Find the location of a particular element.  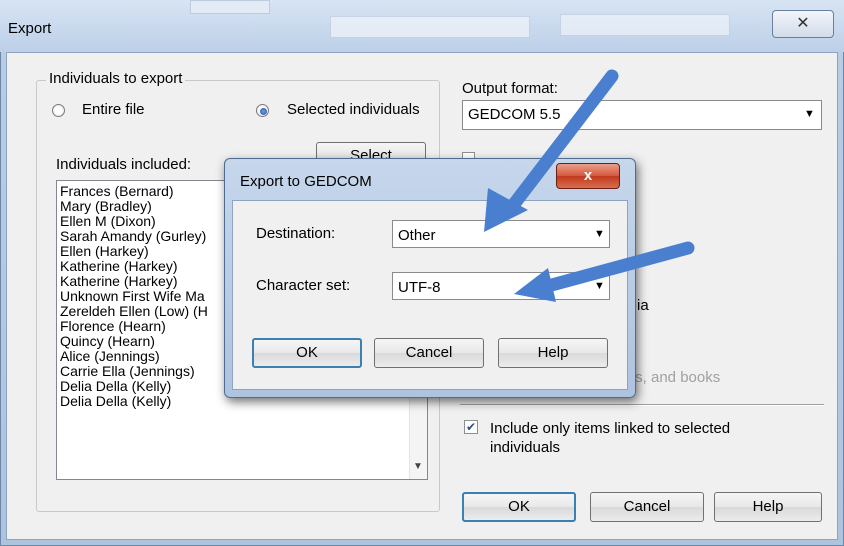

selected-individuals-label: Selected individuals is located at coordinates (353, 109).